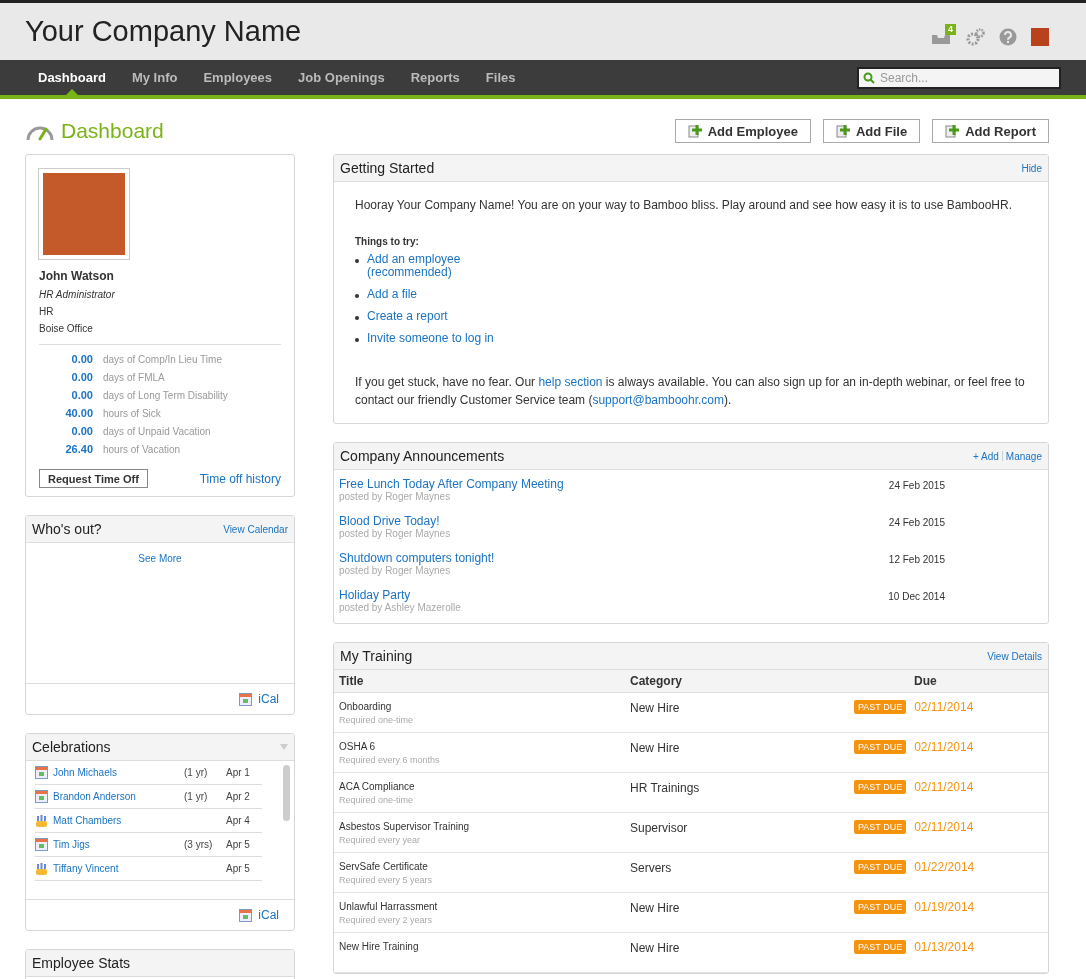  Describe the element at coordinates (157, 432) in the screenshot. I see `balance-label: days of Unpaid Vacation` at that location.